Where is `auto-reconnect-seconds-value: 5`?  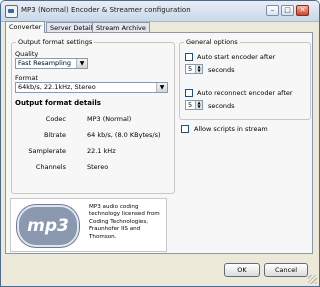
auto-reconnect-seconds-value: 5 is located at coordinates (190, 105).